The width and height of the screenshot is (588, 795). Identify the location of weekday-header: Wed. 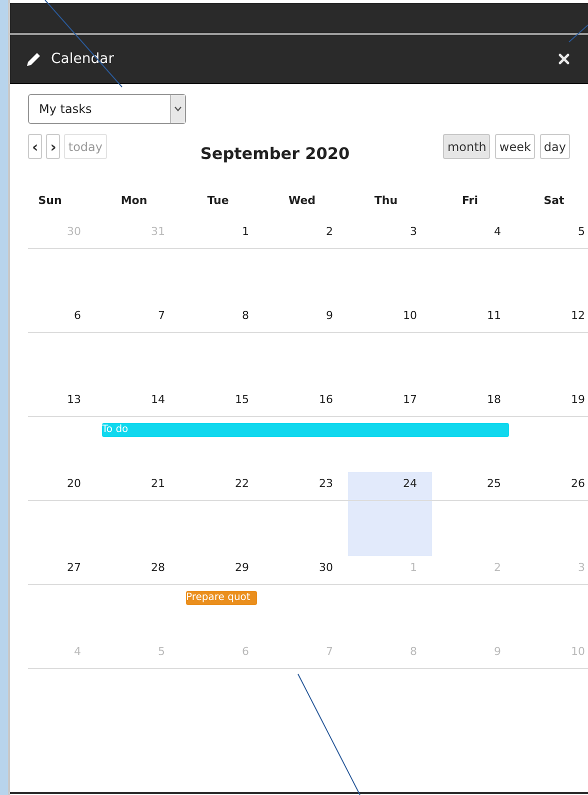
(302, 200).